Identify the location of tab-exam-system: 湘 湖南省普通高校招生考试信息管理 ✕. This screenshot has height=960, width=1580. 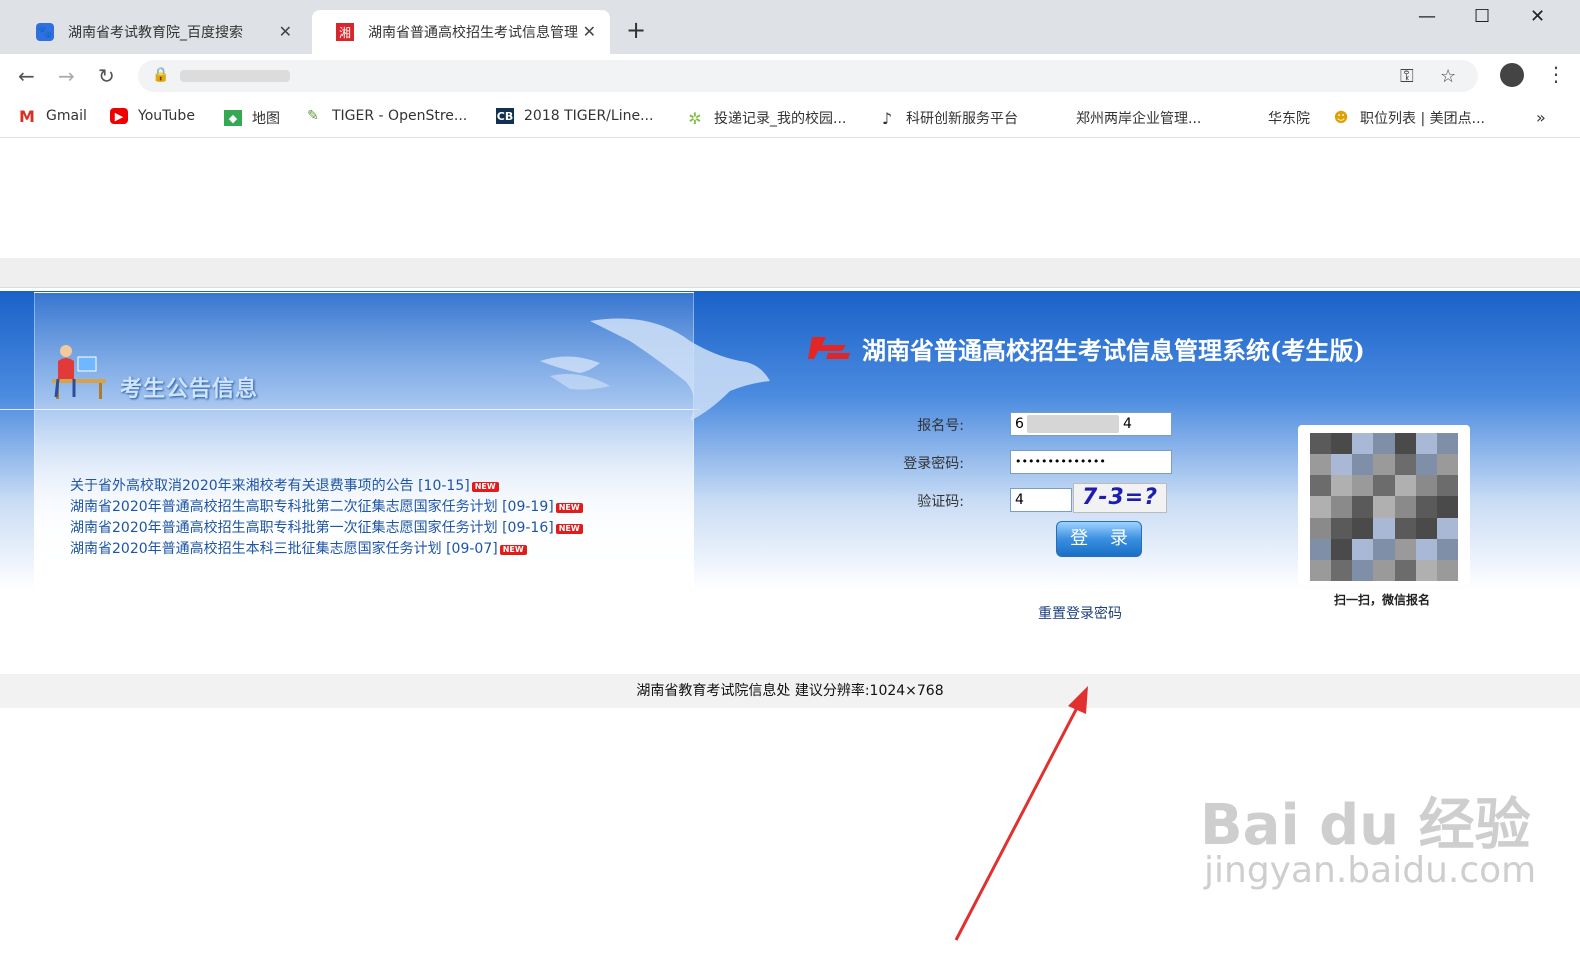
(461, 32).